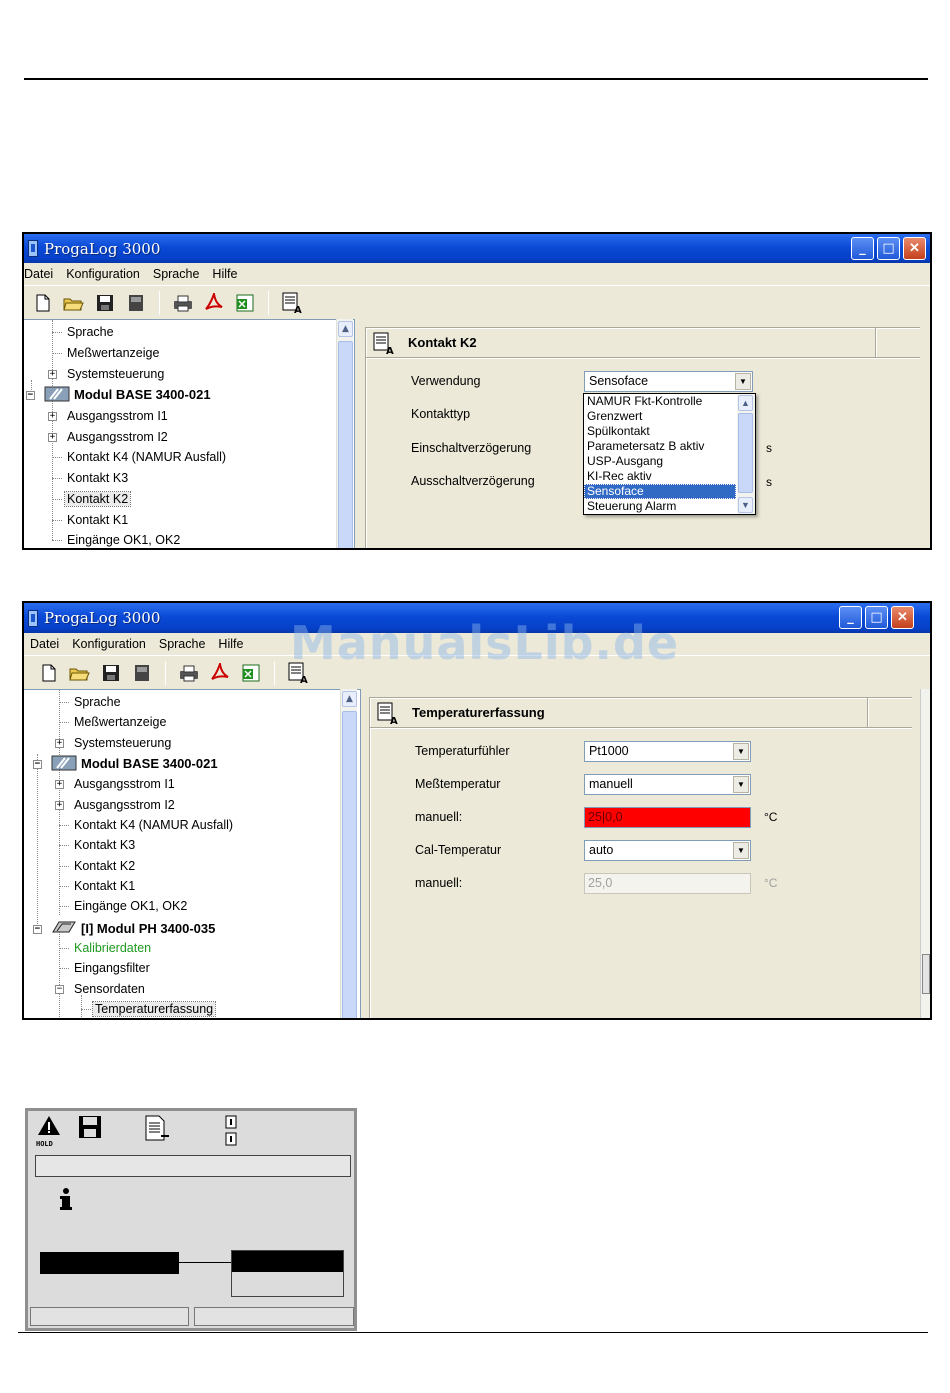 The image size is (950, 1393). I want to click on verwendung-select: Sensoface ▼, so click(668, 381).